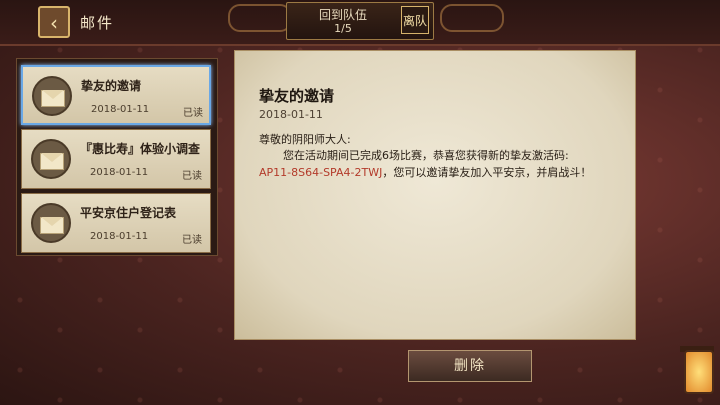  Describe the element at coordinates (426, 155) in the screenshot. I see `mail-body-text: 您在活动期间已完成6场比赛，恭喜您获得新的挚友激活码:` at that location.